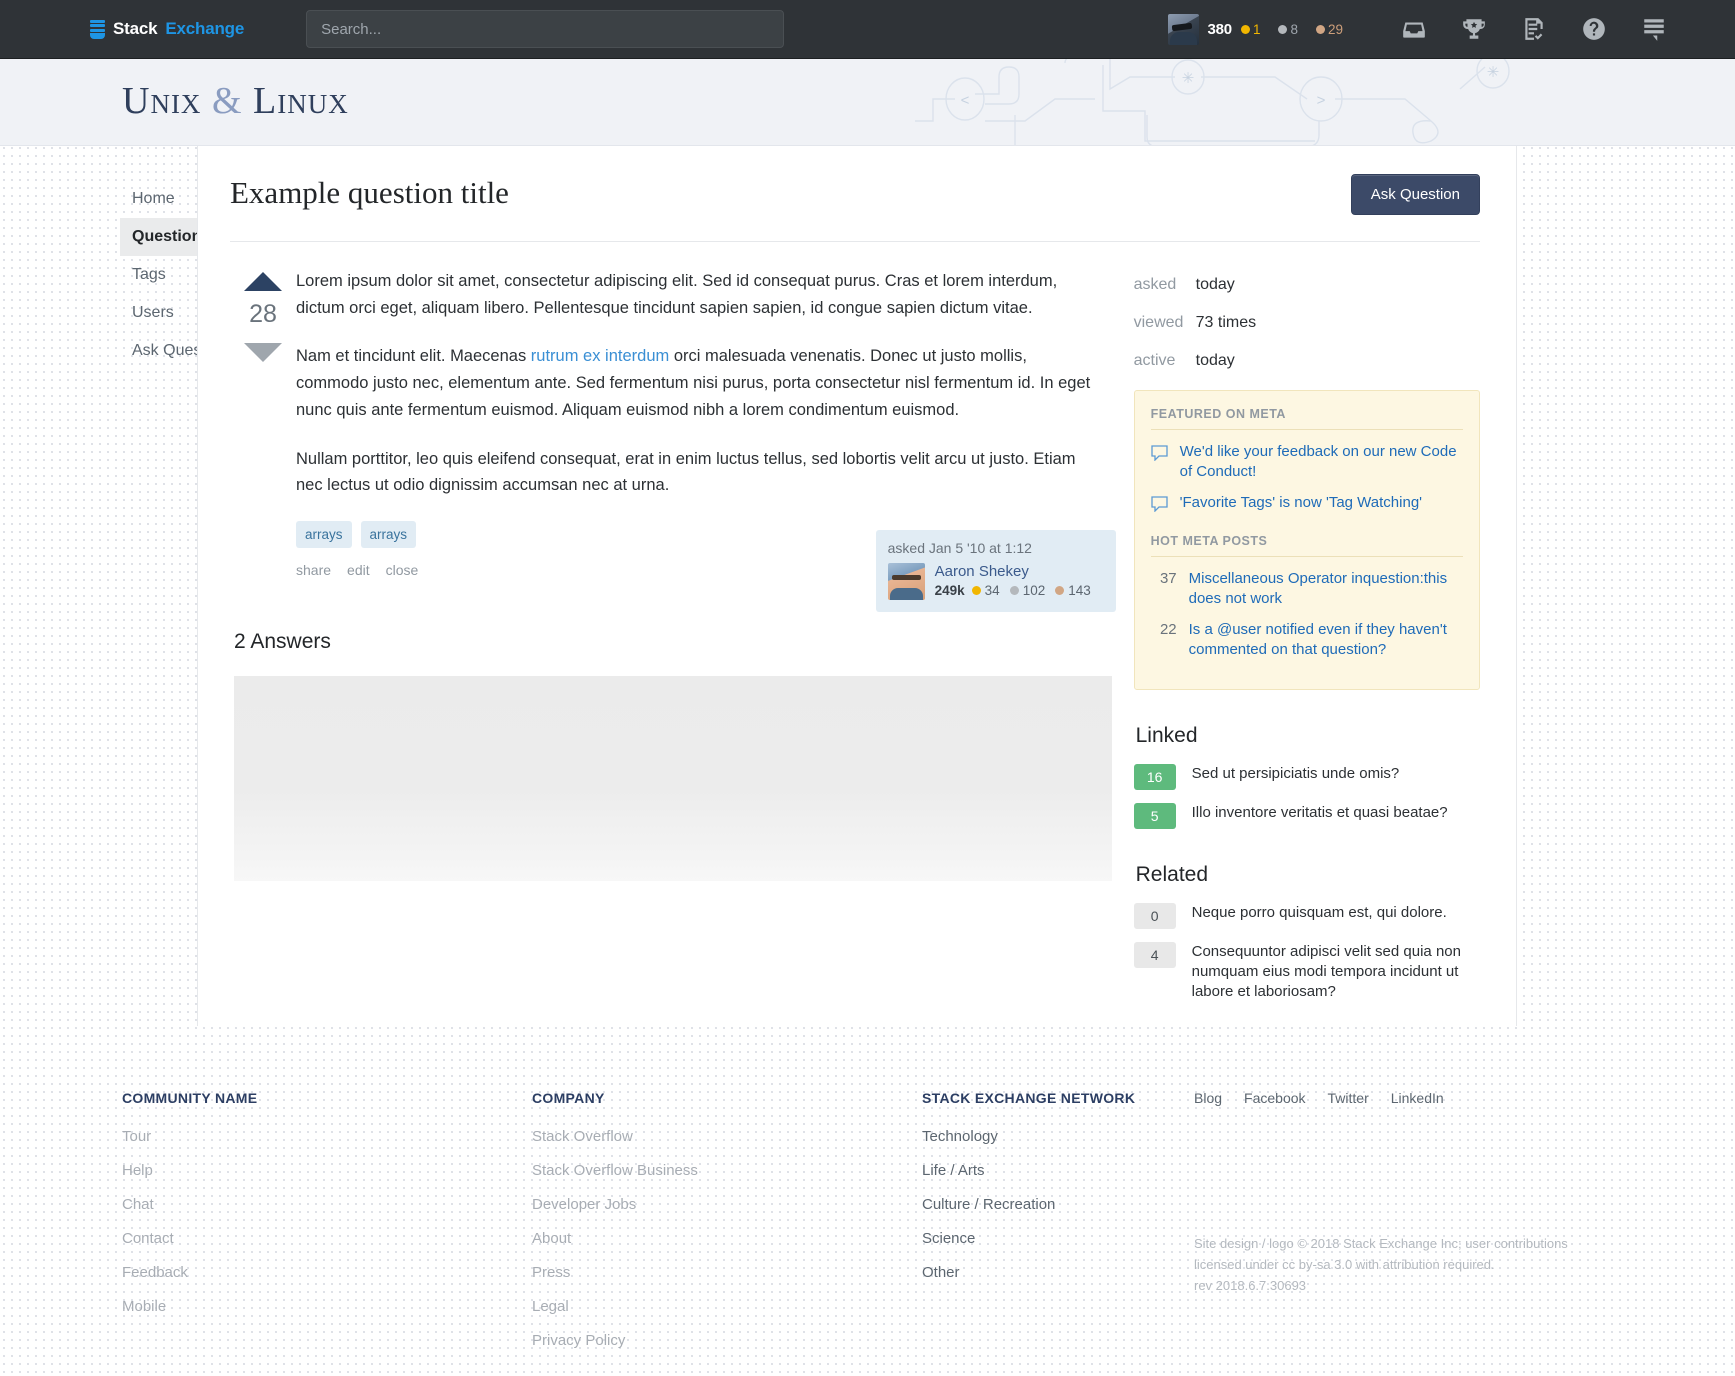 This screenshot has width=1735, height=1376. I want to click on silver-badge-value: 102, so click(1034, 590).